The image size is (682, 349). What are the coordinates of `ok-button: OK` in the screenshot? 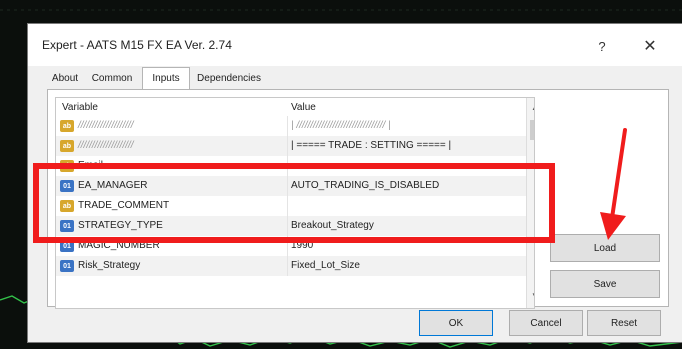 It's located at (456, 323).